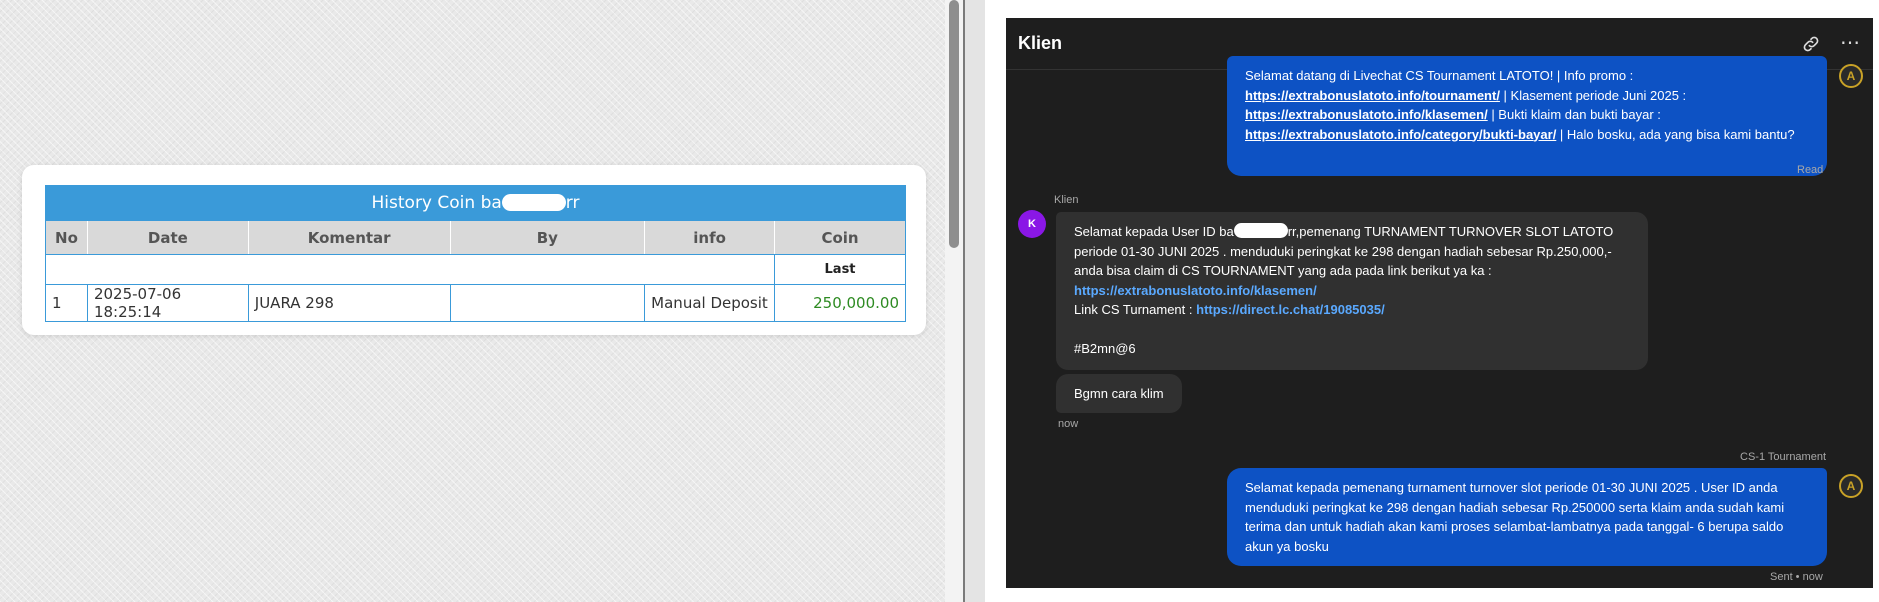 The image size is (1879, 602). Describe the element at coordinates (436, 203) in the screenshot. I see `table-title-prefix: History Coin ba` at that location.